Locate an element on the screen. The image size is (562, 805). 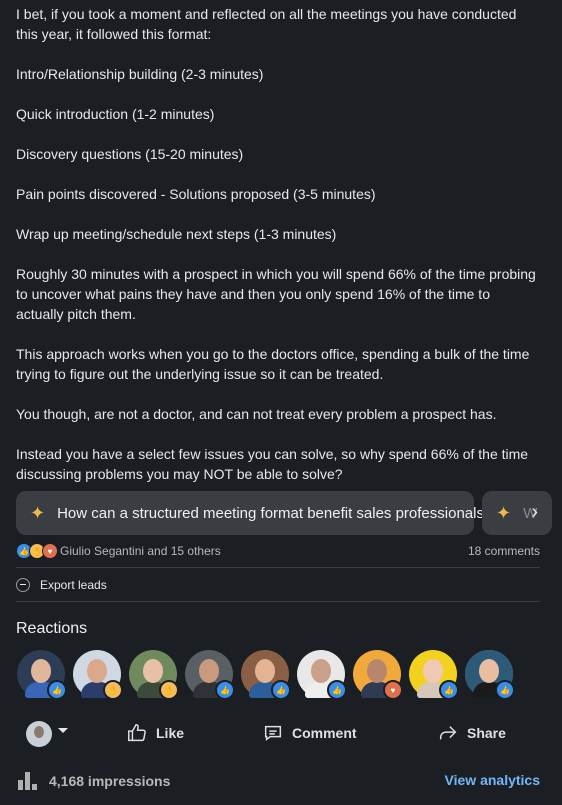
action-bar: Like Comment Share is located at coordinates (281, 734).